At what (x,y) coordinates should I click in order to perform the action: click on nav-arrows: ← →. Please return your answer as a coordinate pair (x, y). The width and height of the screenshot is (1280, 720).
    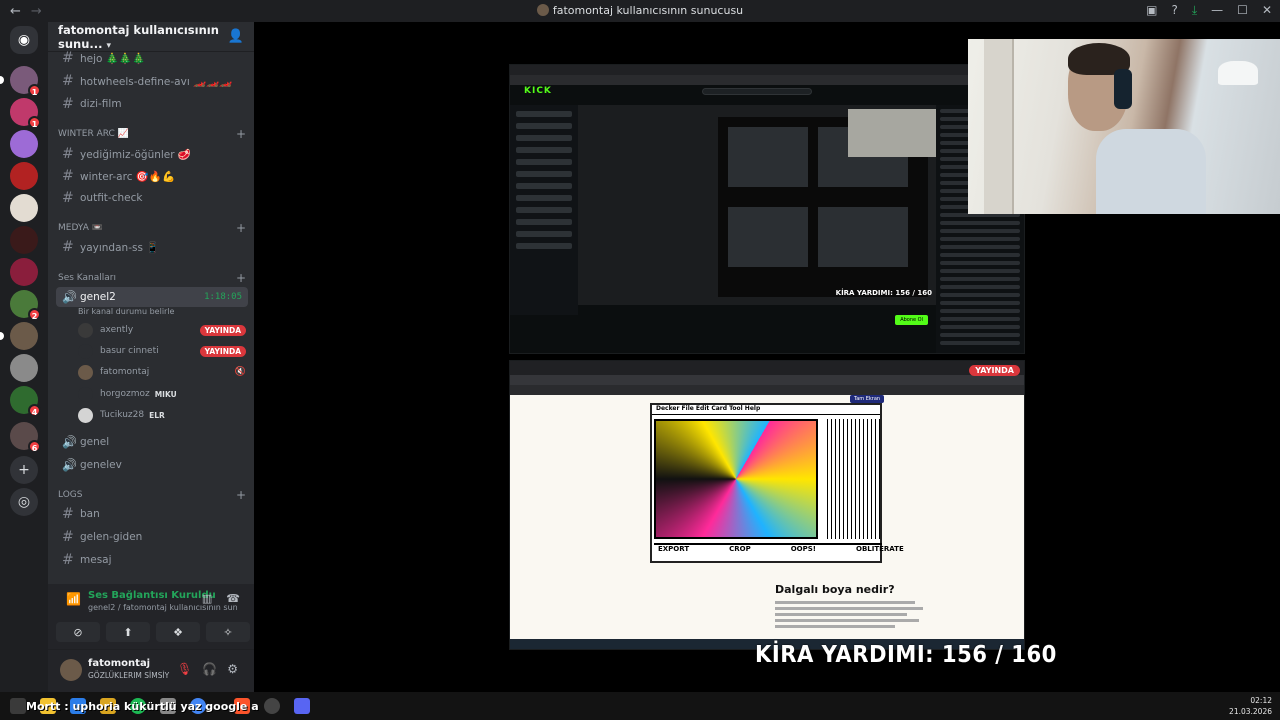
    Looking at the image, I should click on (21, 11).